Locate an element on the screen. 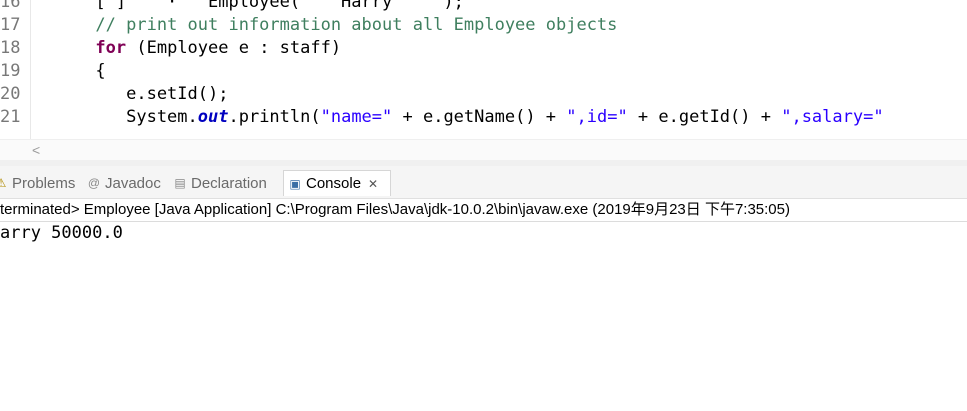  line-number: 18 is located at coordinates (10, 48).